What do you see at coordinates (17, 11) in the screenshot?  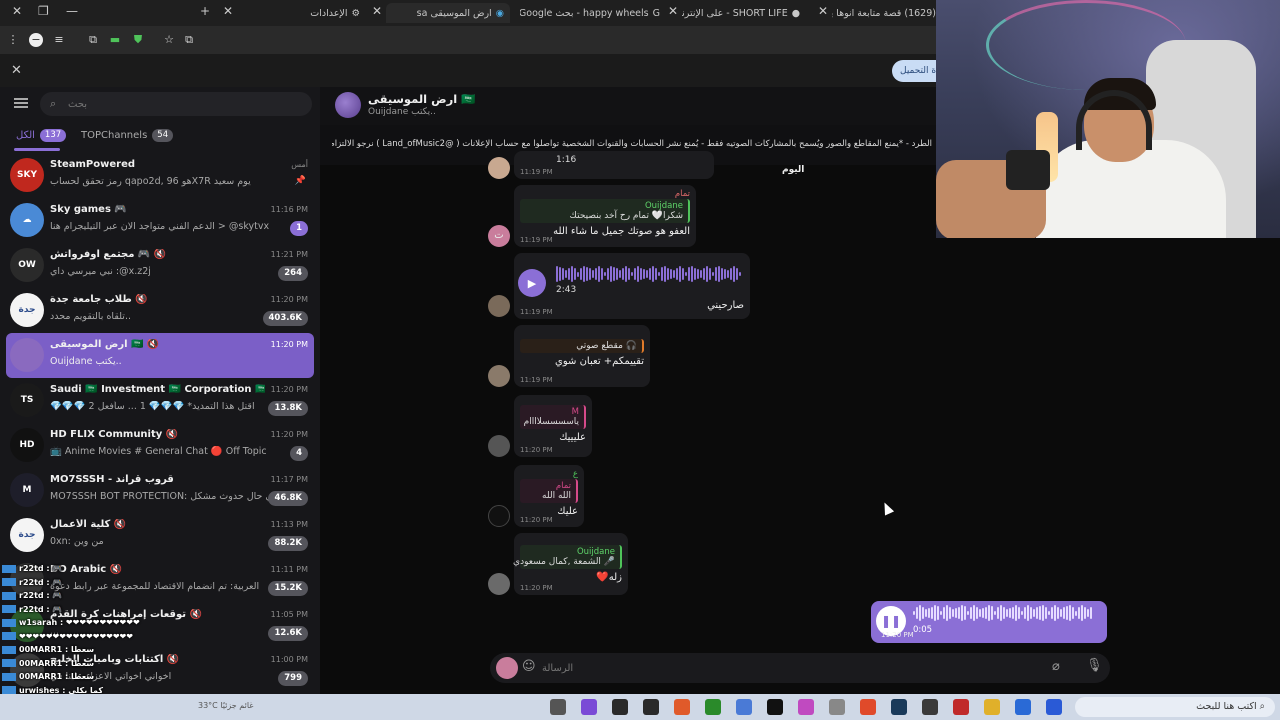 I see `close-window-icon: ✕` at bounding box center [17, 11].